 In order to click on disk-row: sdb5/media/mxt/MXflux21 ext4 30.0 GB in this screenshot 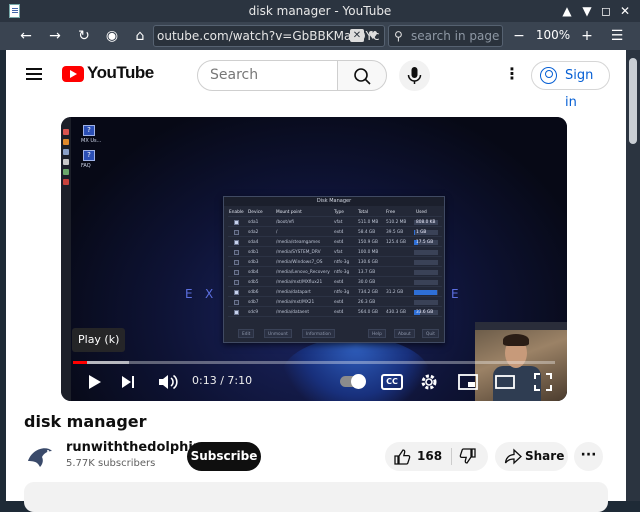, I will do `click(335, 282)`.